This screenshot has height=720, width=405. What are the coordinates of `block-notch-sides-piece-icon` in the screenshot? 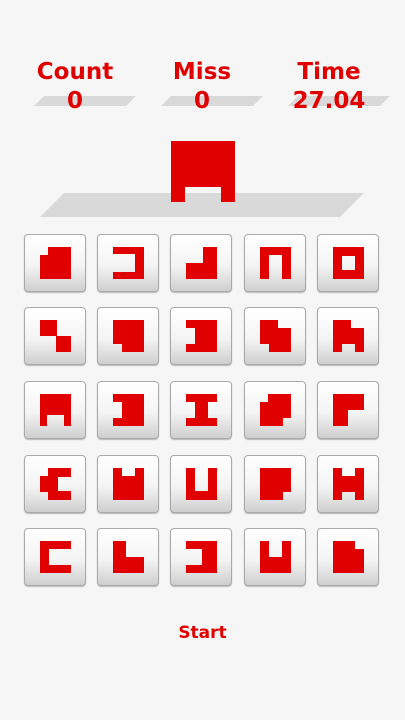 It's located at (348, 484).